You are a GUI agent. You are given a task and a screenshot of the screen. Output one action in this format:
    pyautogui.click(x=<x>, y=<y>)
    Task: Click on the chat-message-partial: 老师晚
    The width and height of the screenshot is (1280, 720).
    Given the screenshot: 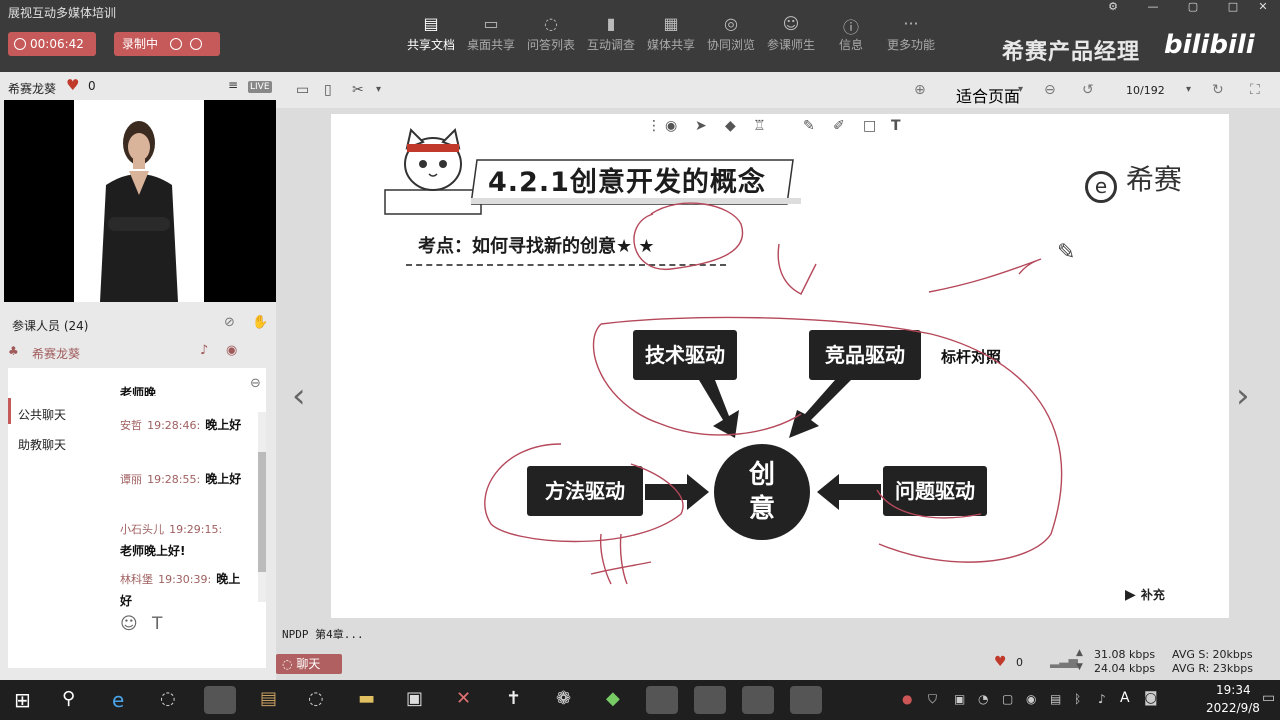 What is the action you would take?
    pyautogui.click(x=138, y=391)
    